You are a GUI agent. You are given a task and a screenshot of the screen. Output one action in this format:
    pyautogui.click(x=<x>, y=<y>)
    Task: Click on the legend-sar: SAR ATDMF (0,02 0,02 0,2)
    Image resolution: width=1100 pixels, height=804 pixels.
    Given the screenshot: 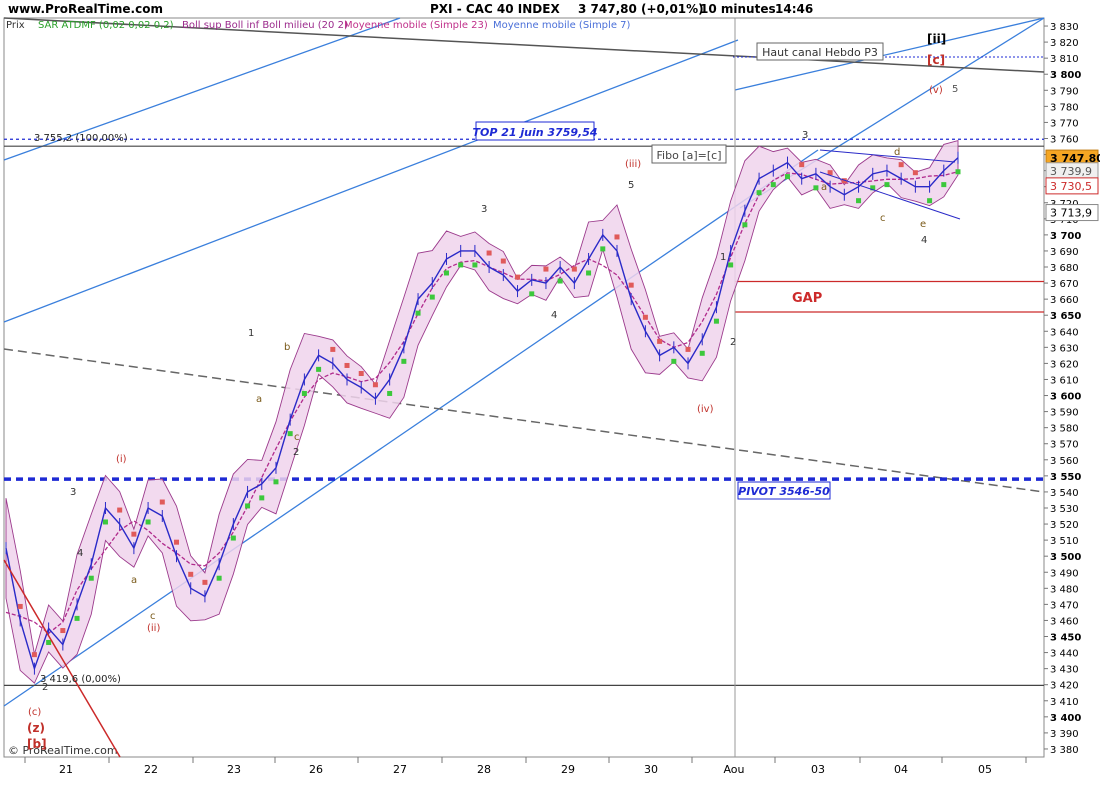 What is the action you would take?
    pyautogui.click(x=106, y=25)
    